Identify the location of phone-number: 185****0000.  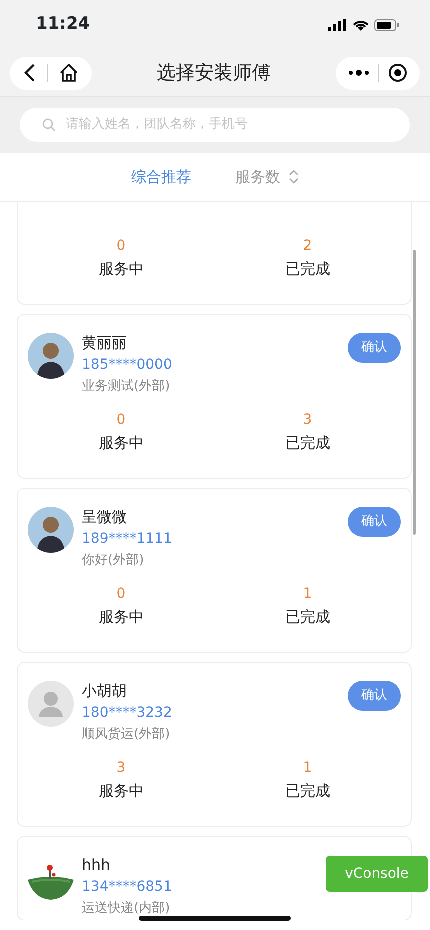
(127, 365).